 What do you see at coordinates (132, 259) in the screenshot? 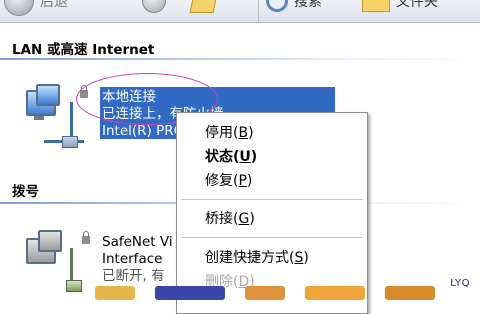
I see `dialup-connection-line2: Interface` at bounding box center [132, 259].